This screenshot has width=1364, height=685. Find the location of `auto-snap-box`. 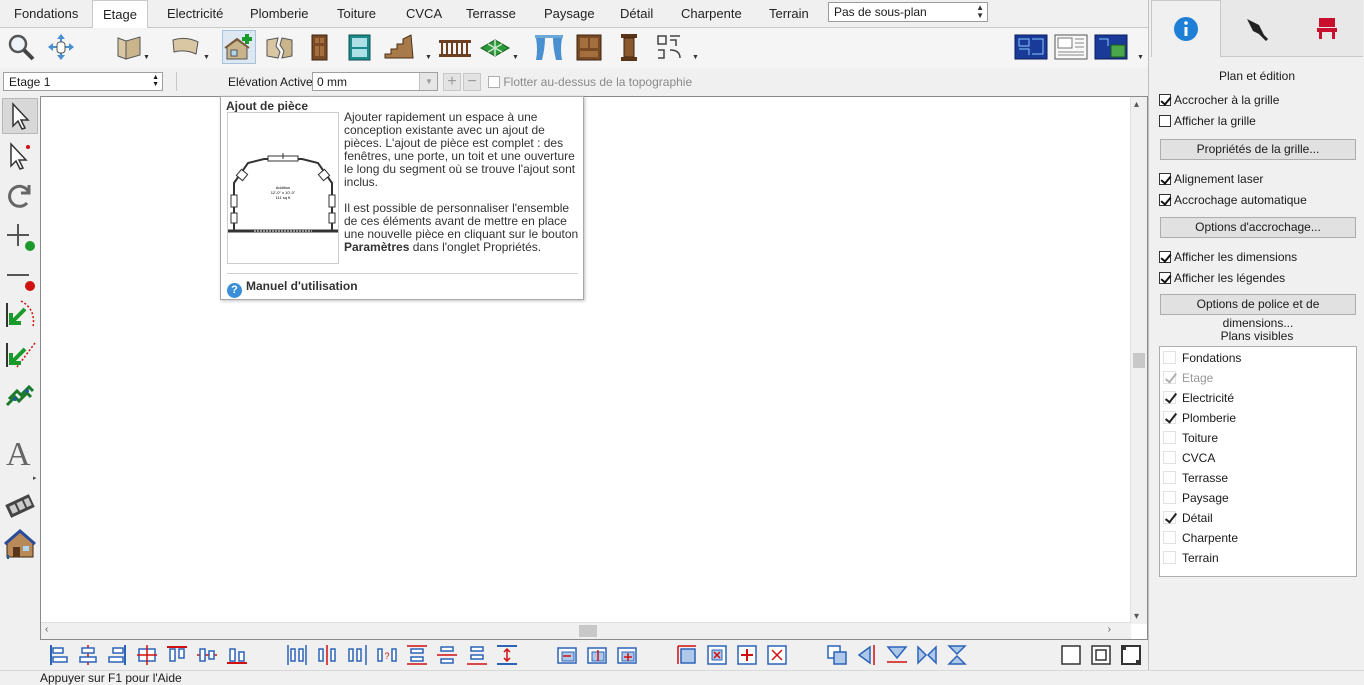

auto-snap-box is located at coordinates (1165, 200).